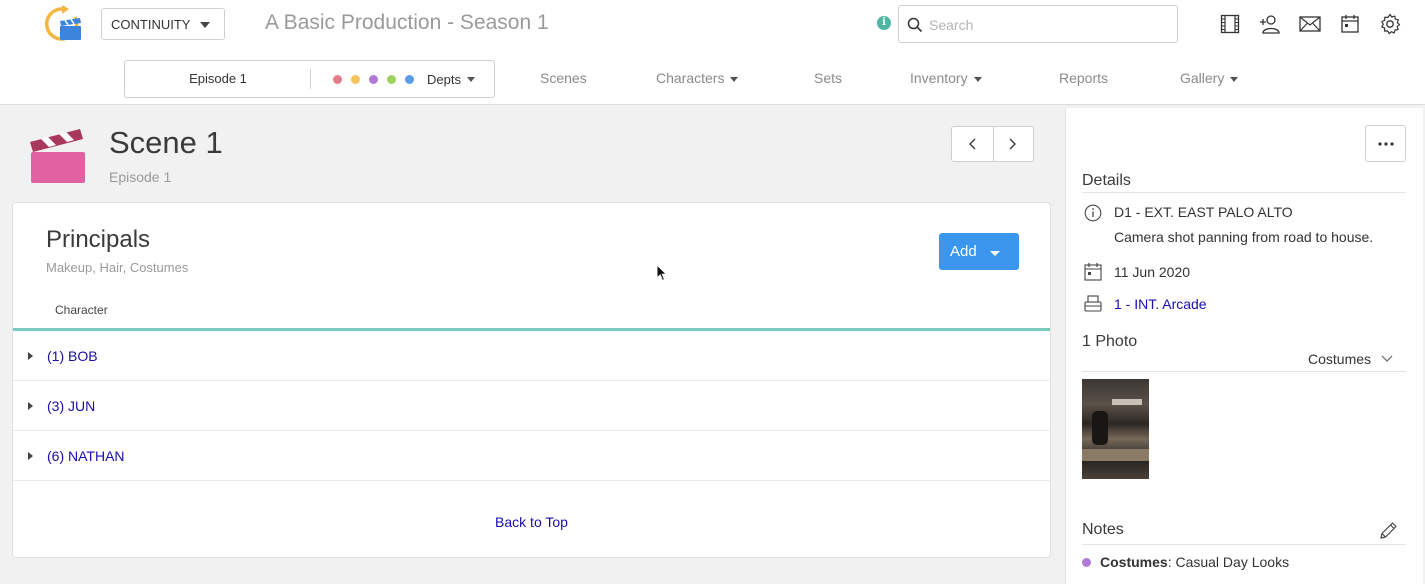 Image resolution: width=1425 pixels, height=584 pixels. What do you see at coordinates (1203, 212) in the screenshot?
I see `scene-heading: D1 - EXT. EAST PALO ALTO` at bounding box center [1203, 212].